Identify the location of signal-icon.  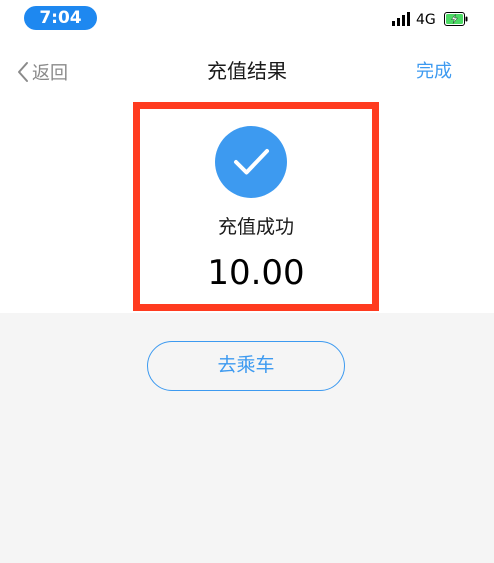
(402, 19).